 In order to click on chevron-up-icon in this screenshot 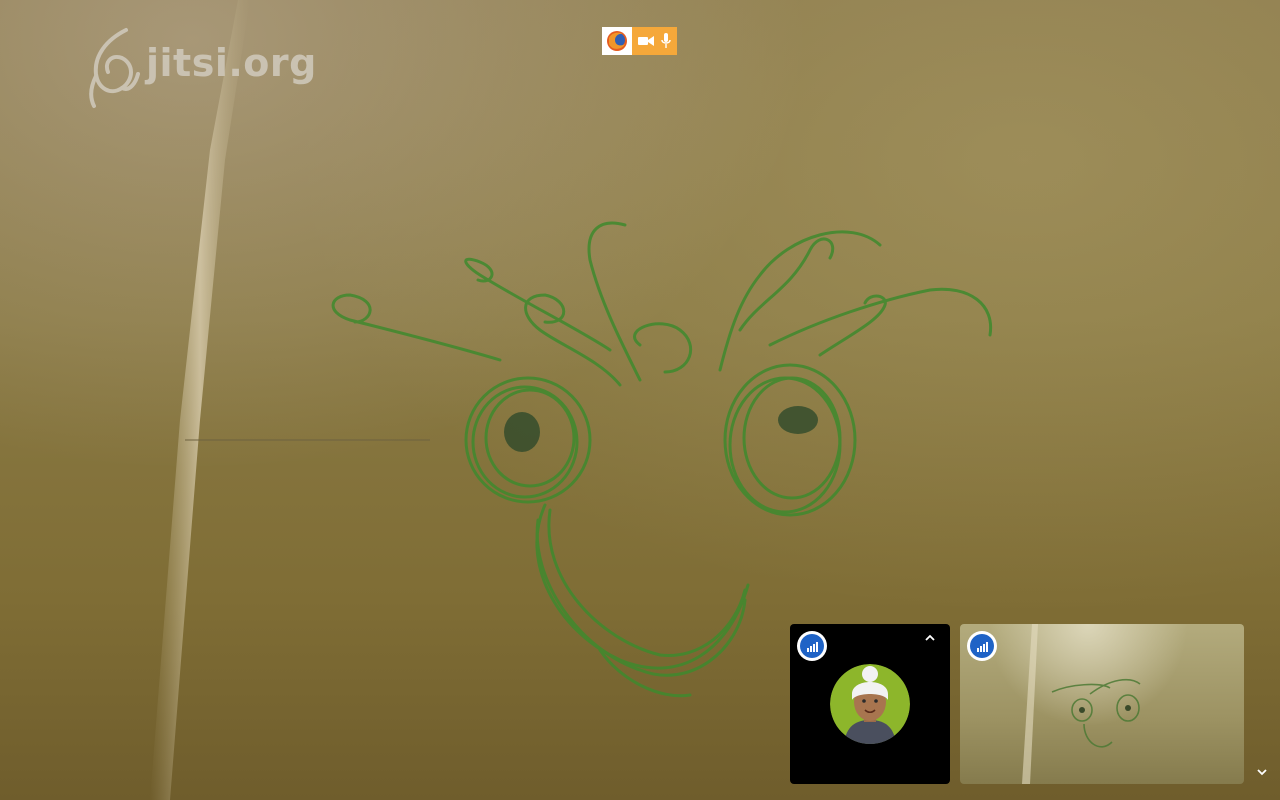, I will do `click(930, 638)`.